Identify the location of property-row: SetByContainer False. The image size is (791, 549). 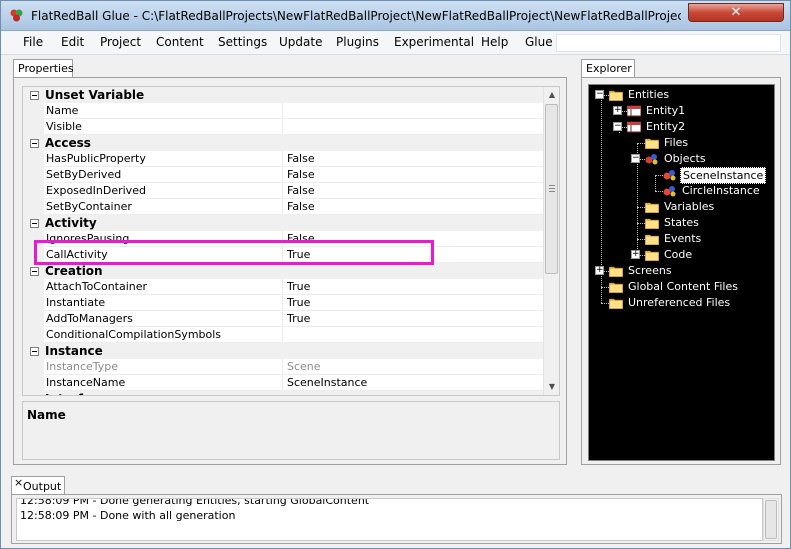
(284, 207).